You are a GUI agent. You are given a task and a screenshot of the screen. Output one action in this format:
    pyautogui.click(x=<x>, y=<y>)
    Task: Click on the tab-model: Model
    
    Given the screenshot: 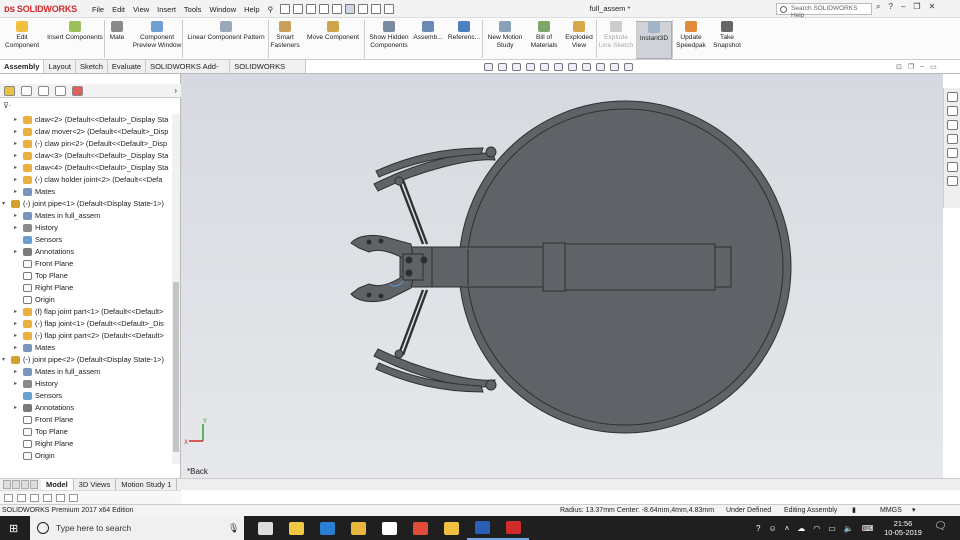 What is the action you would take?
    pyautogui.click(x=57, y=484)
    